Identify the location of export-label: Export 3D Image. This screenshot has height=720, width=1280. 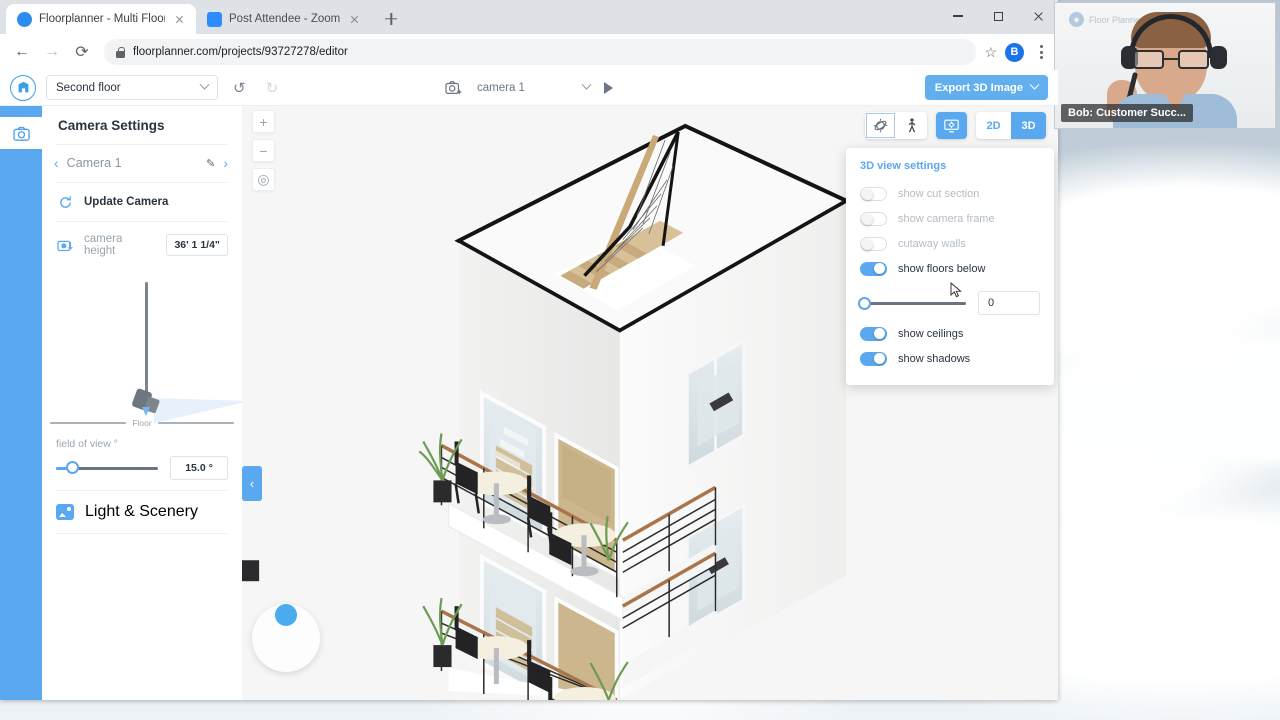
(978, 87).